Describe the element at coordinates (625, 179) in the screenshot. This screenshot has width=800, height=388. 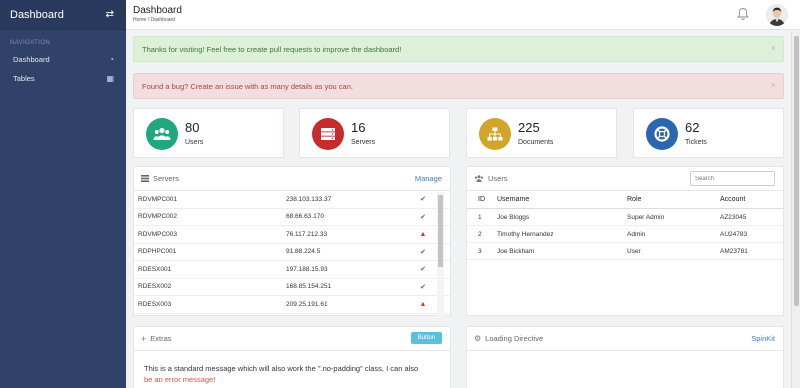
I see `users-panel-header: Users` at that location.